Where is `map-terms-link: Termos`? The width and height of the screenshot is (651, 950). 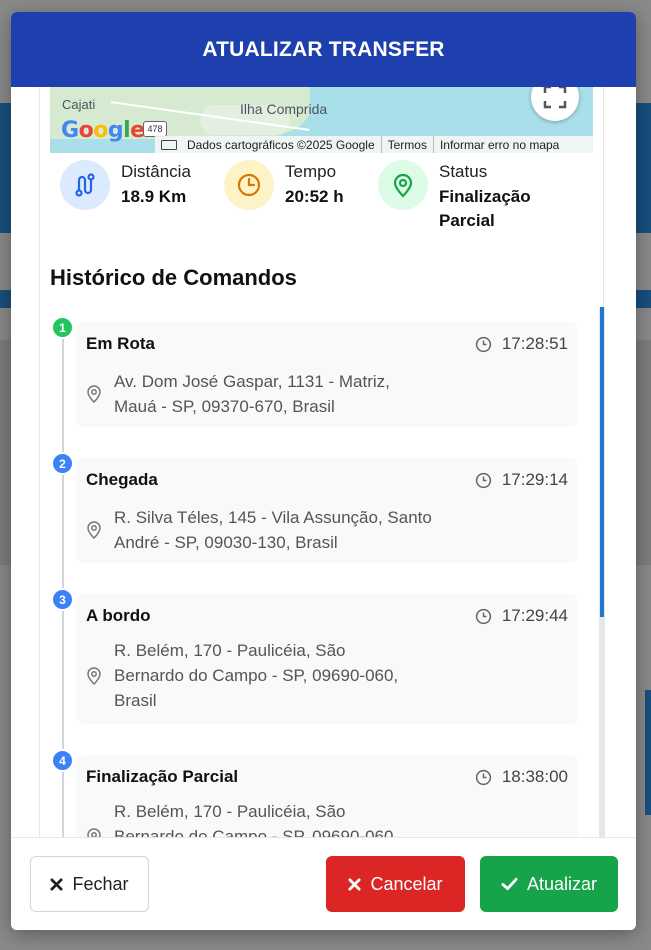
map-terms-link: Termos is located at coordinates (407, 145).